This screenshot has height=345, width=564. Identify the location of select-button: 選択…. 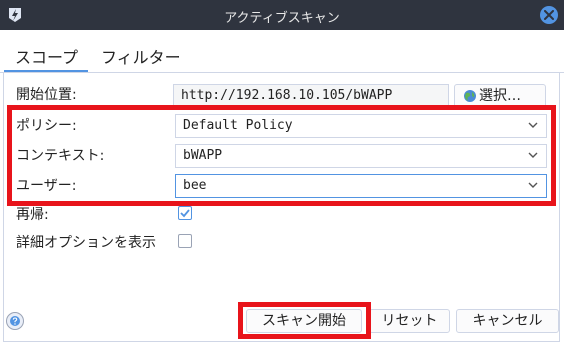
(500, 96).